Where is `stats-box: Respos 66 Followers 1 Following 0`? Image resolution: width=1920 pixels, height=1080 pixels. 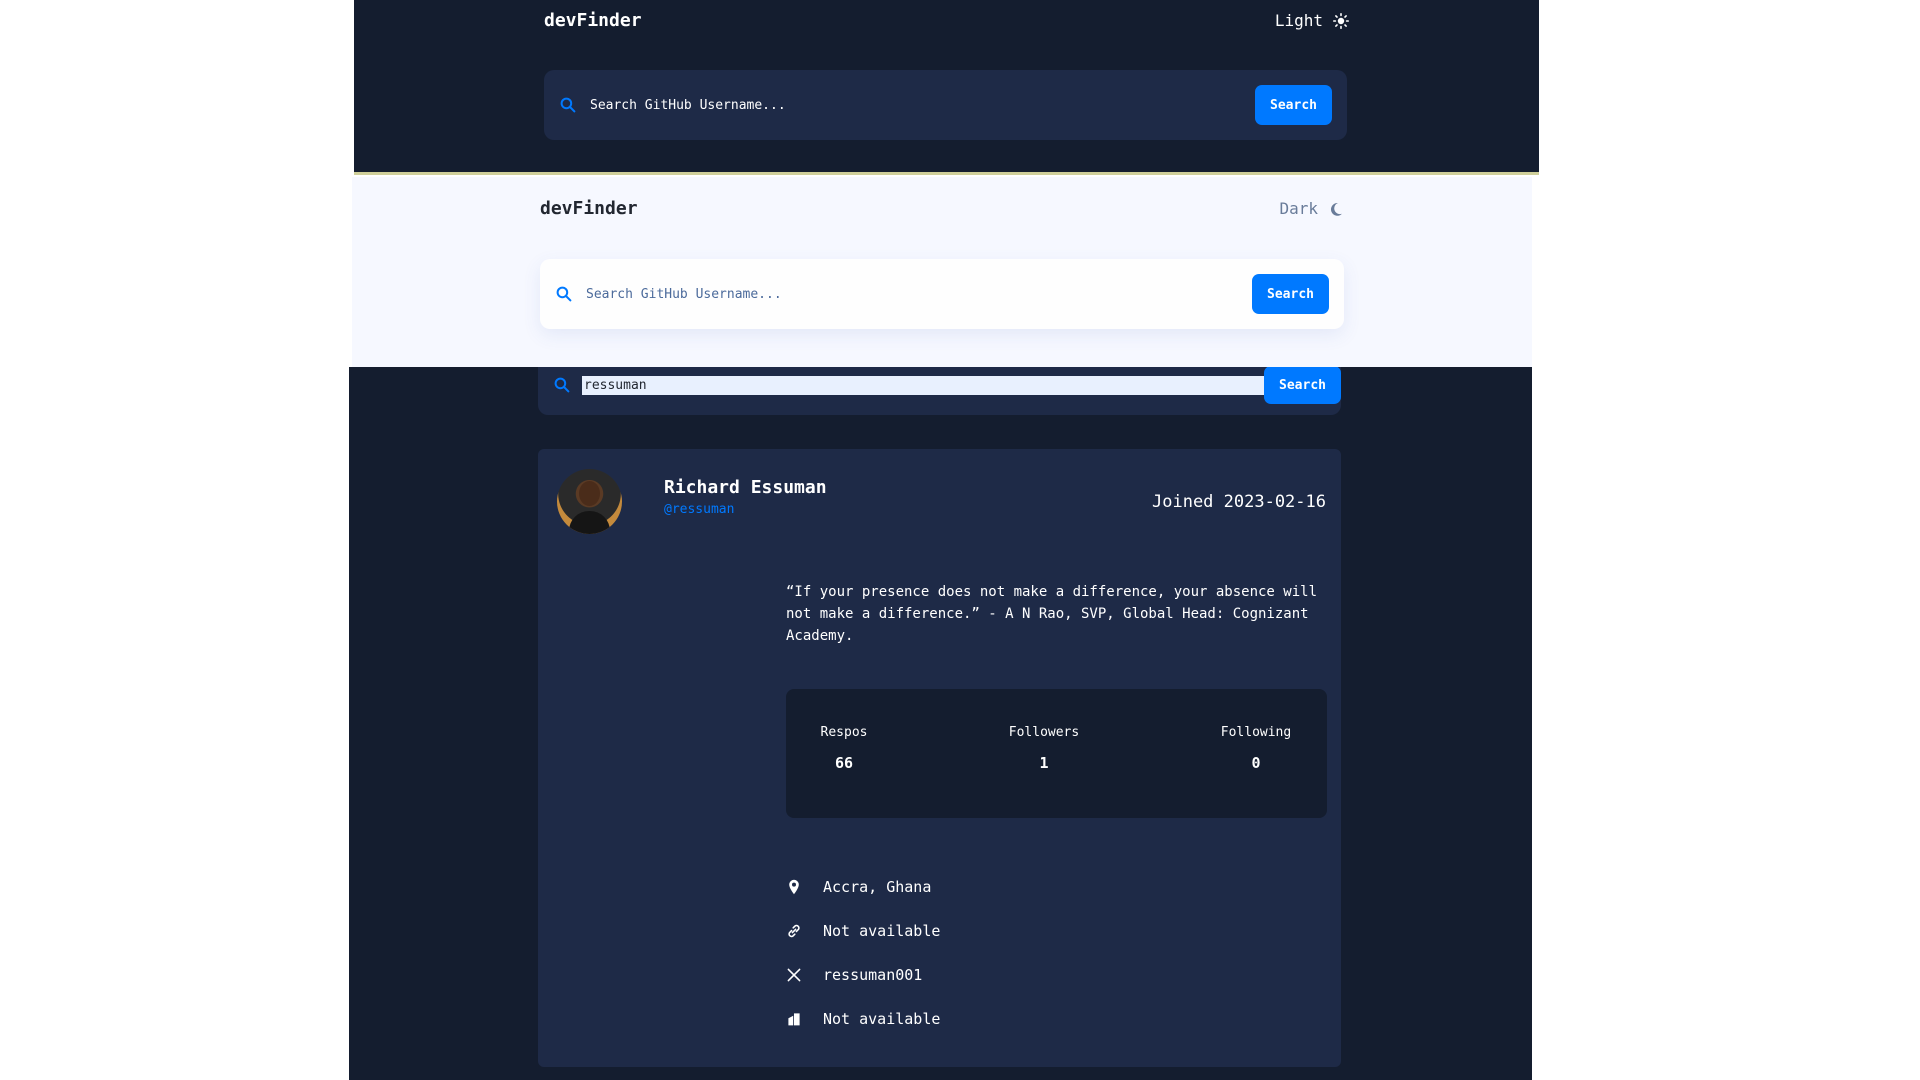 stats-box: Respos 66 Followers 1 Following 0 is located at coordinates (1056, 753).